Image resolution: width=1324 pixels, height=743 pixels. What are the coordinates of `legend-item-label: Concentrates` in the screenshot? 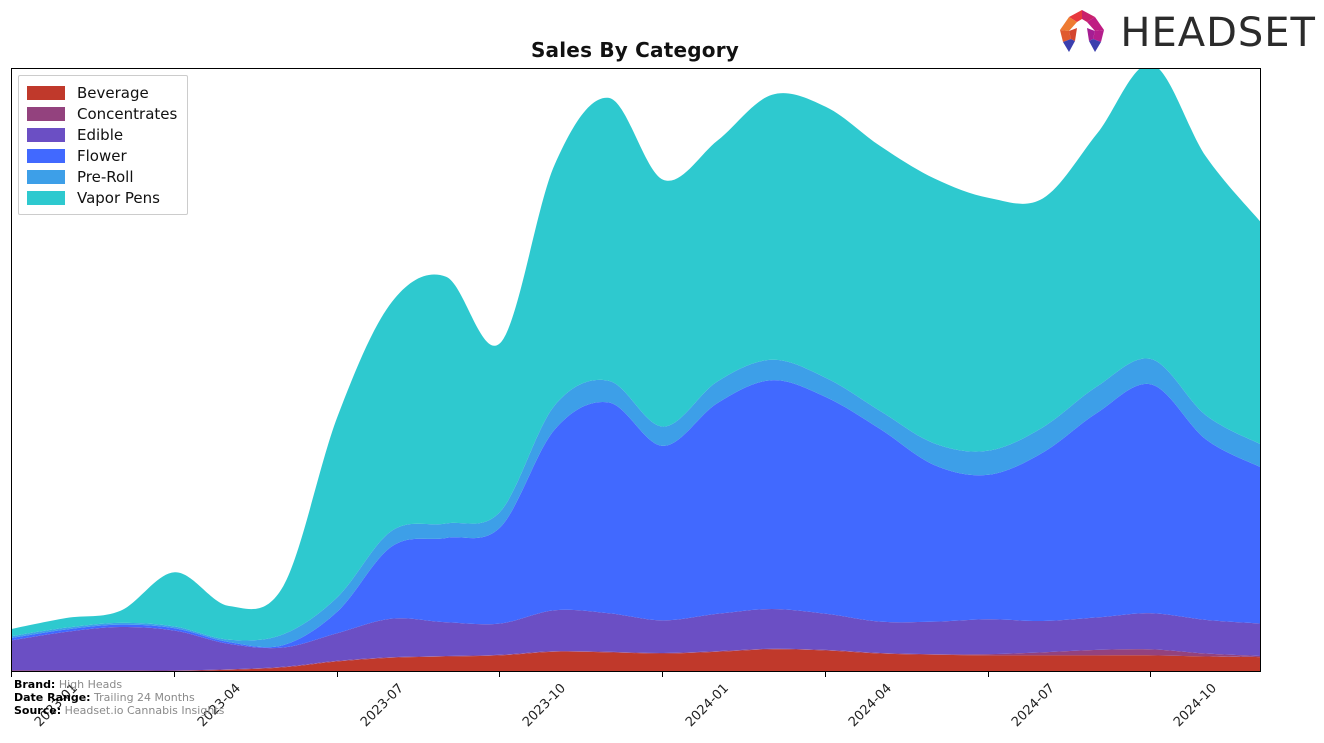 It's located at (127, 113).